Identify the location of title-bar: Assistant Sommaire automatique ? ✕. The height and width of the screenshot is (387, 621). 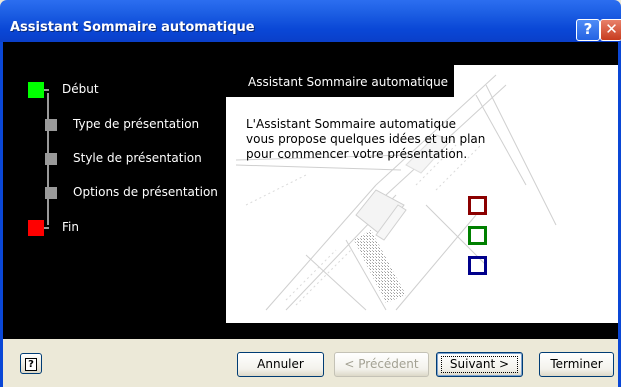
(310, 21).